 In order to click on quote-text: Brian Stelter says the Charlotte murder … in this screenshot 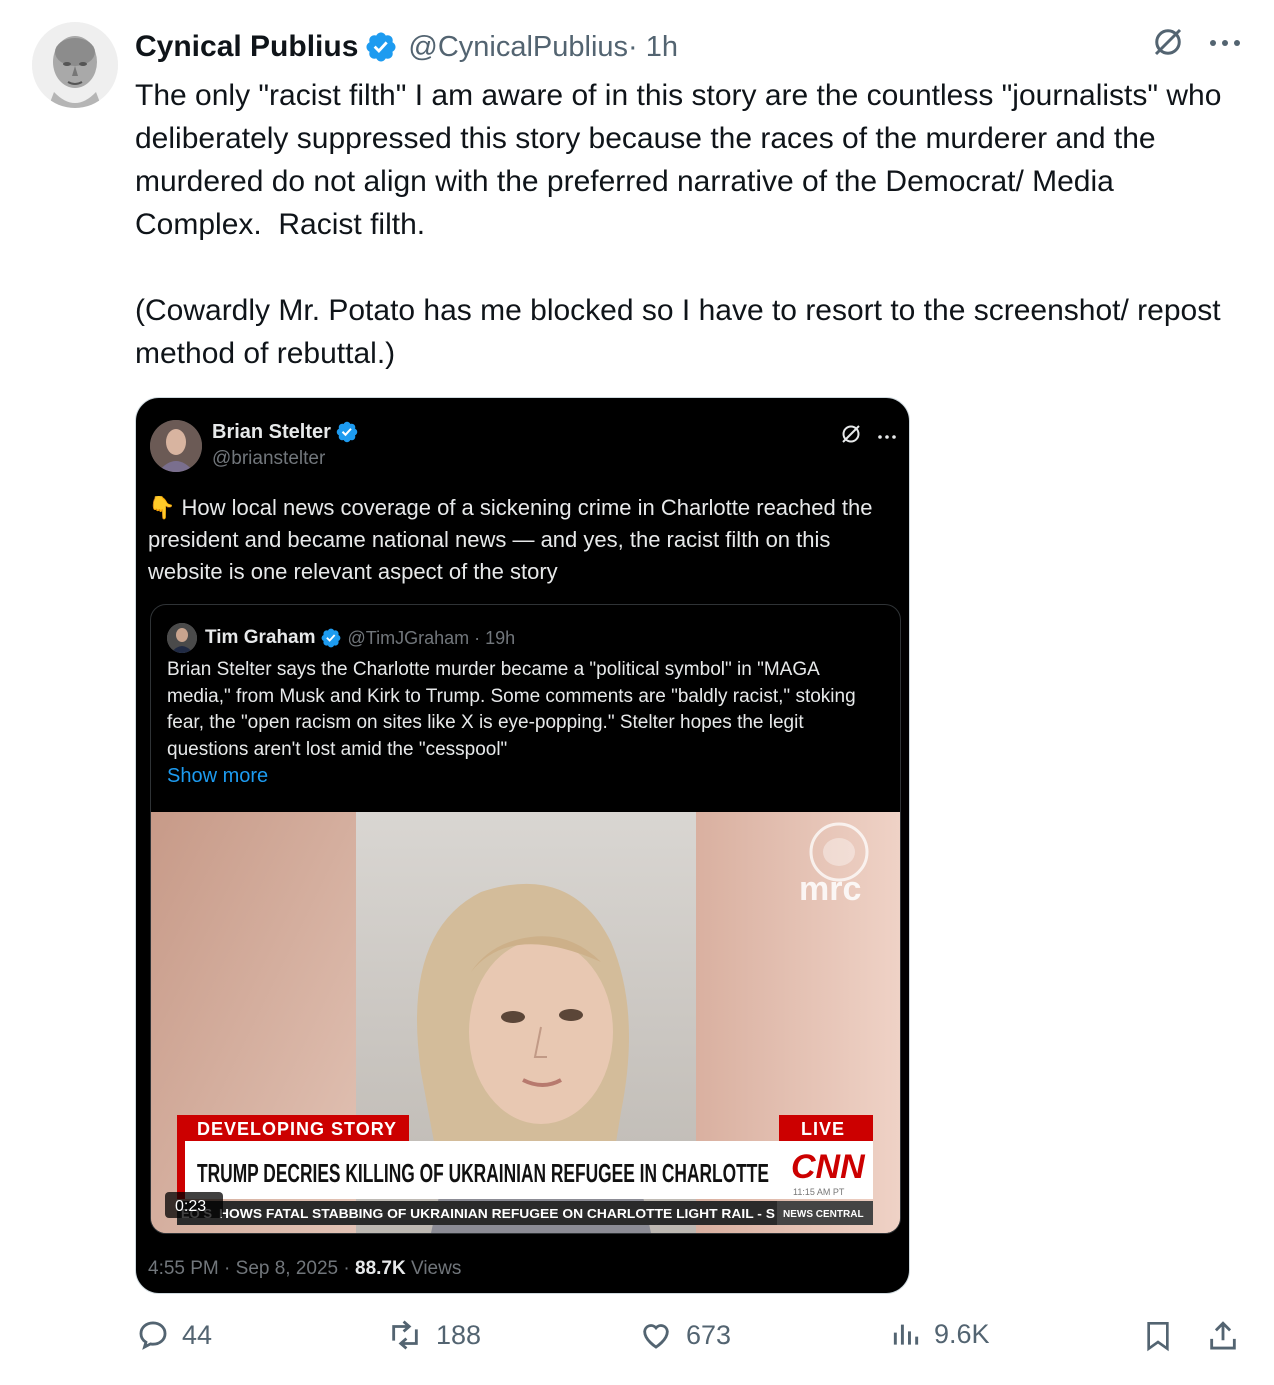, I will do `click(511, 709)`.